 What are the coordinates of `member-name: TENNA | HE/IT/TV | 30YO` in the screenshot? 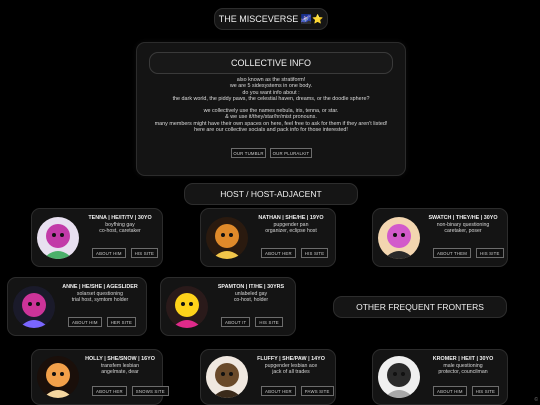 It's located at (120, 218).